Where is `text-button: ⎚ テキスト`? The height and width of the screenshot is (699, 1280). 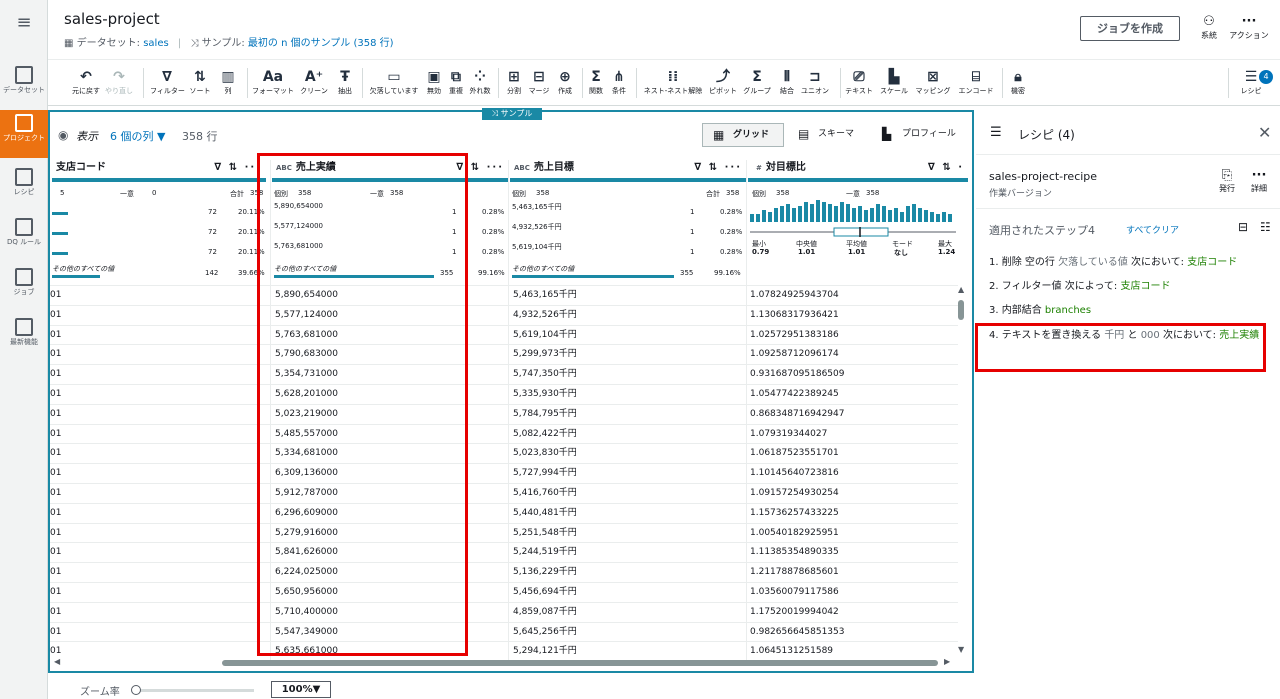
text-button: ⎚ テキスト is located at coordinates (859, 85).